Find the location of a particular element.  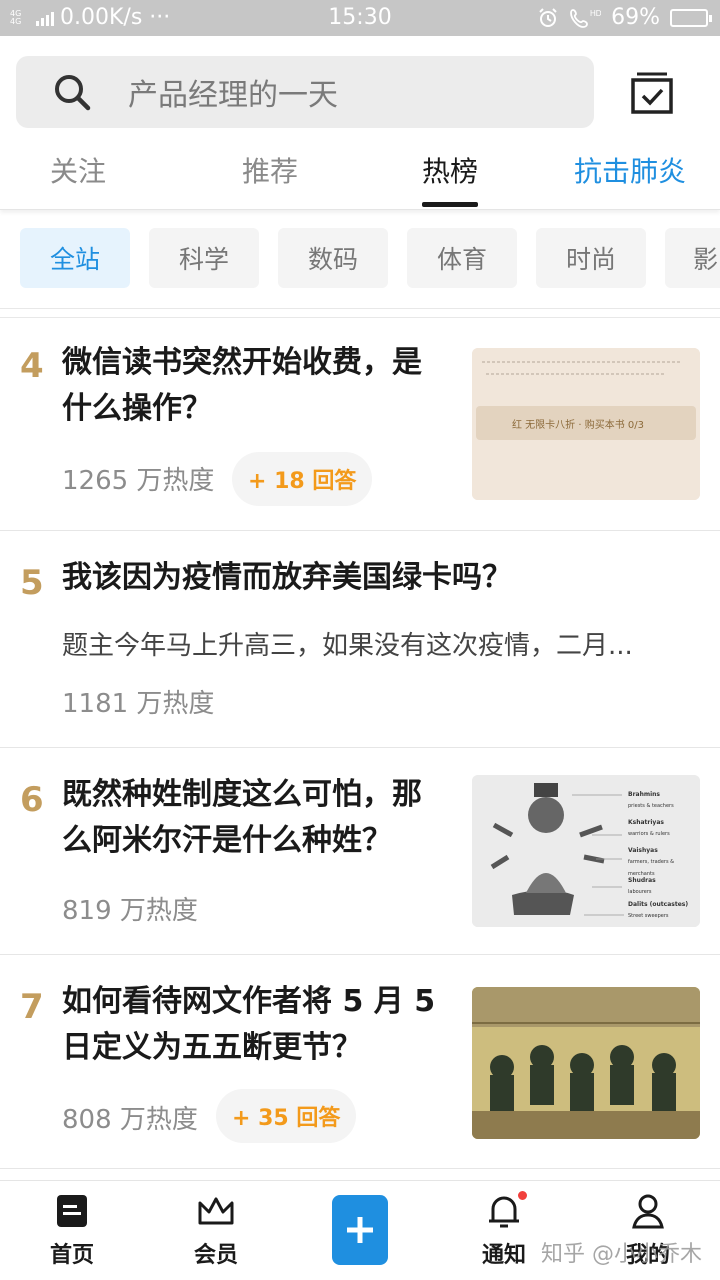

caste-label: Dalits (outcastes) is located at coordinates (658, 904).